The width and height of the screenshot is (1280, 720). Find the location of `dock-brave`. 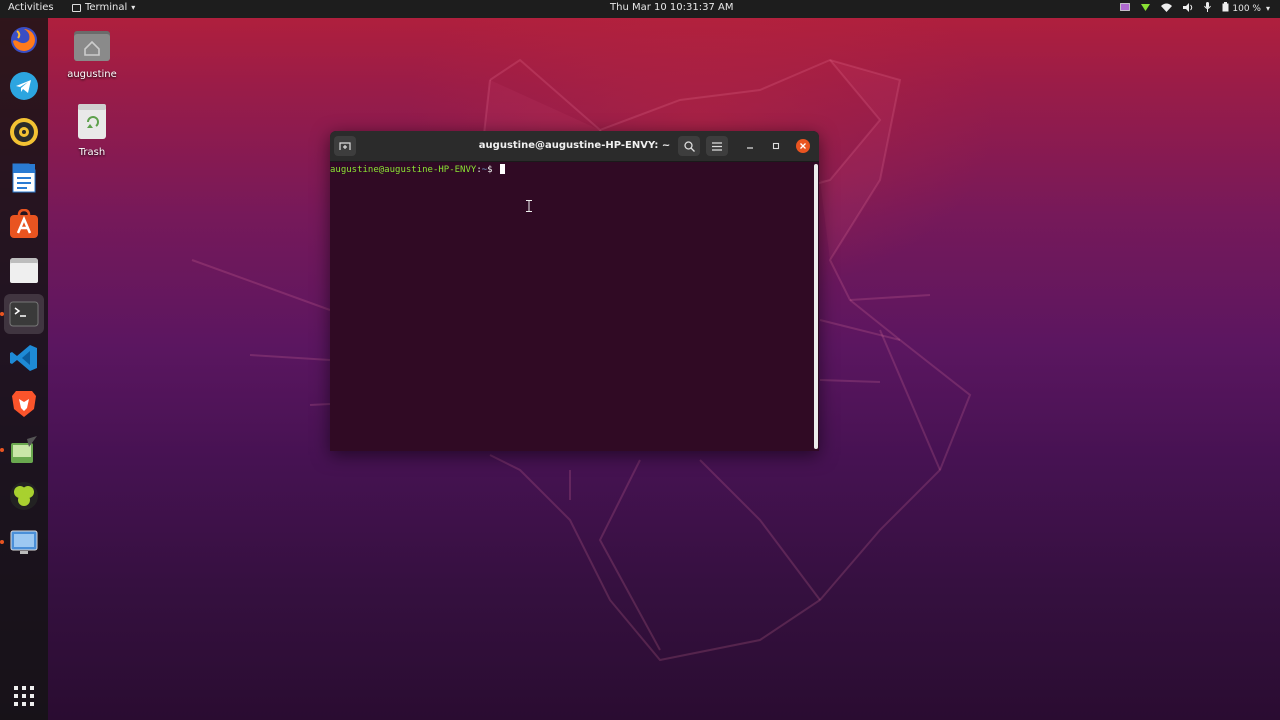

dock-brave is located at coordinates (24, 404).